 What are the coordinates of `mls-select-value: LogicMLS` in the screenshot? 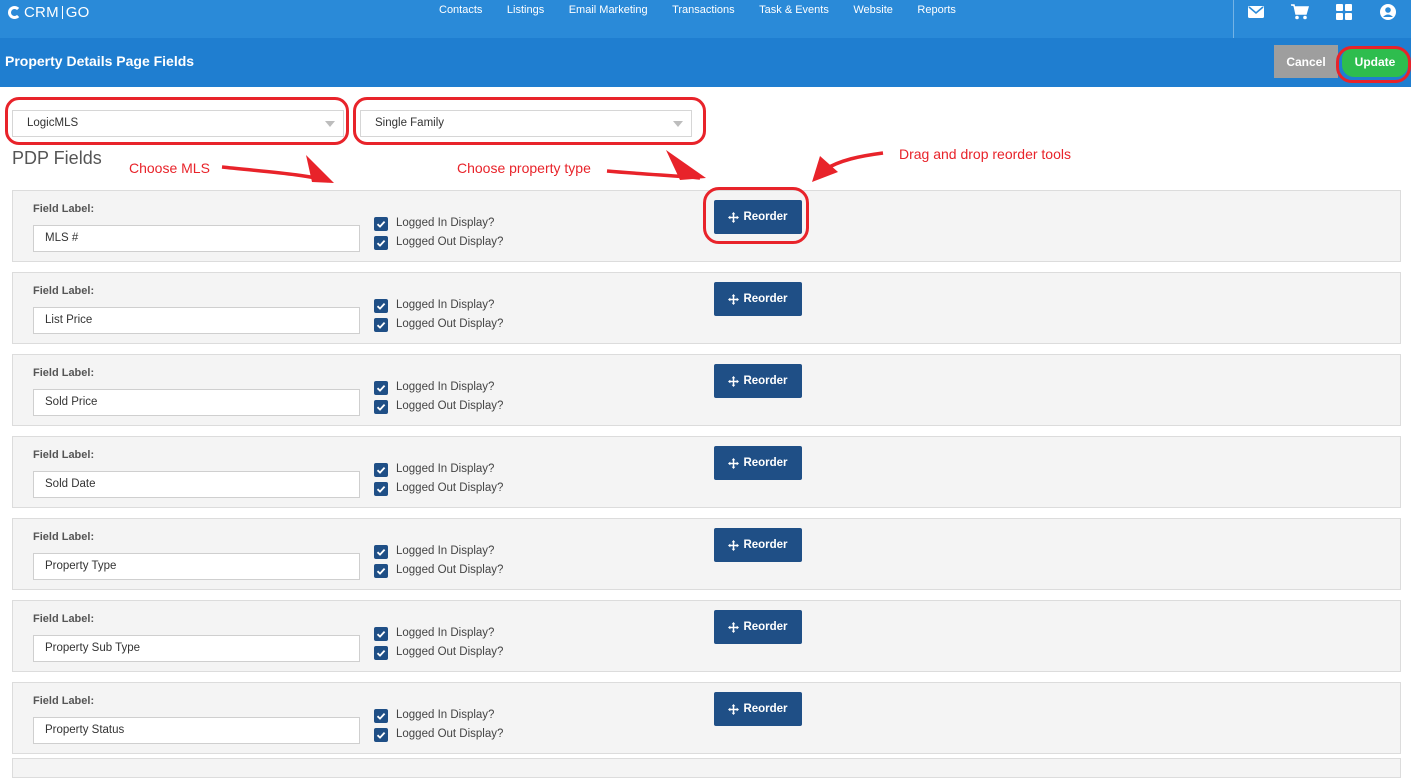 It's located at (53, 123).